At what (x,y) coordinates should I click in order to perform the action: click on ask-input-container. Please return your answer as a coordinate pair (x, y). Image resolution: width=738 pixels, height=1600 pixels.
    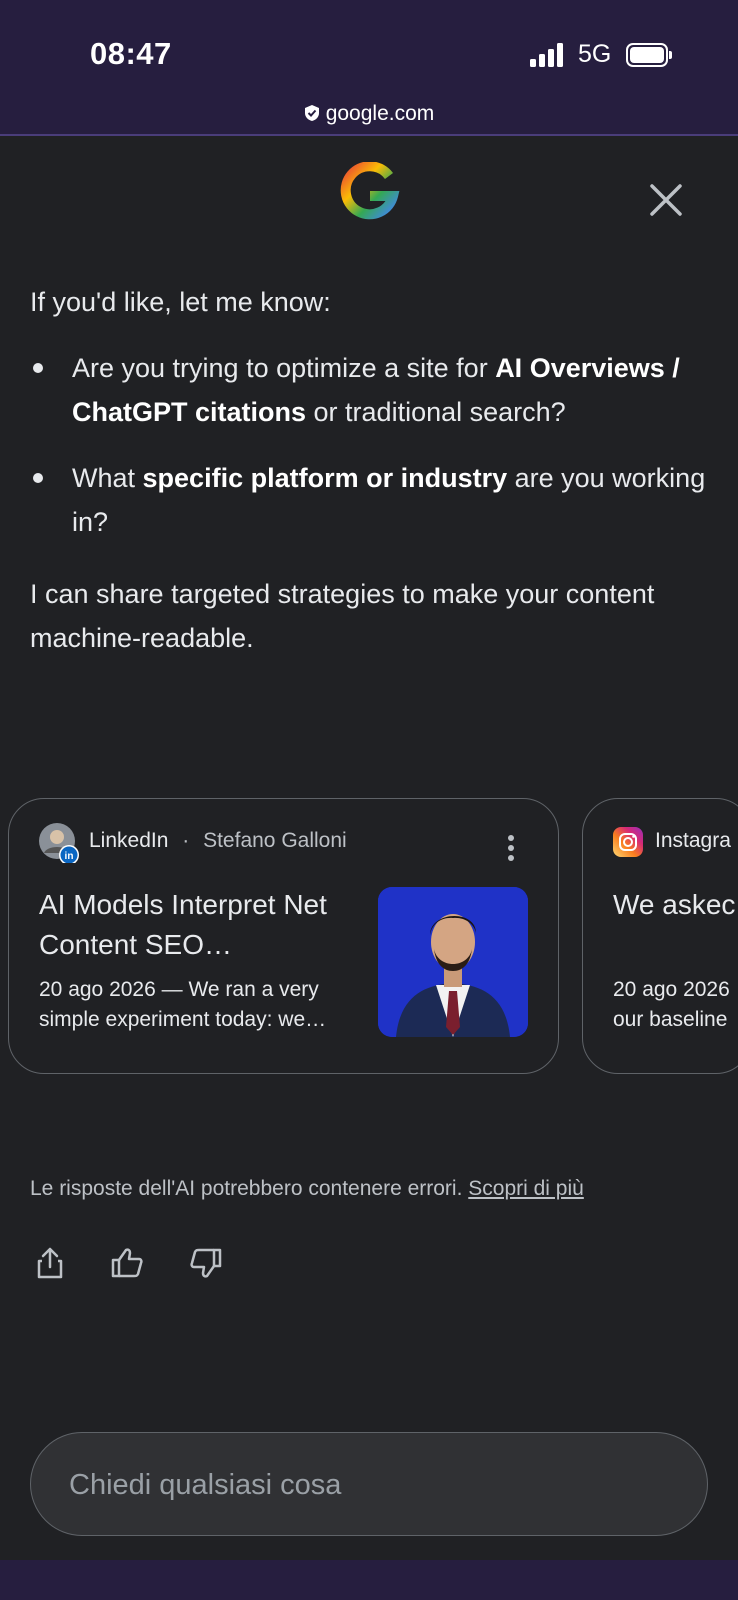
    Looking at the image, I should click on (369, 1484).